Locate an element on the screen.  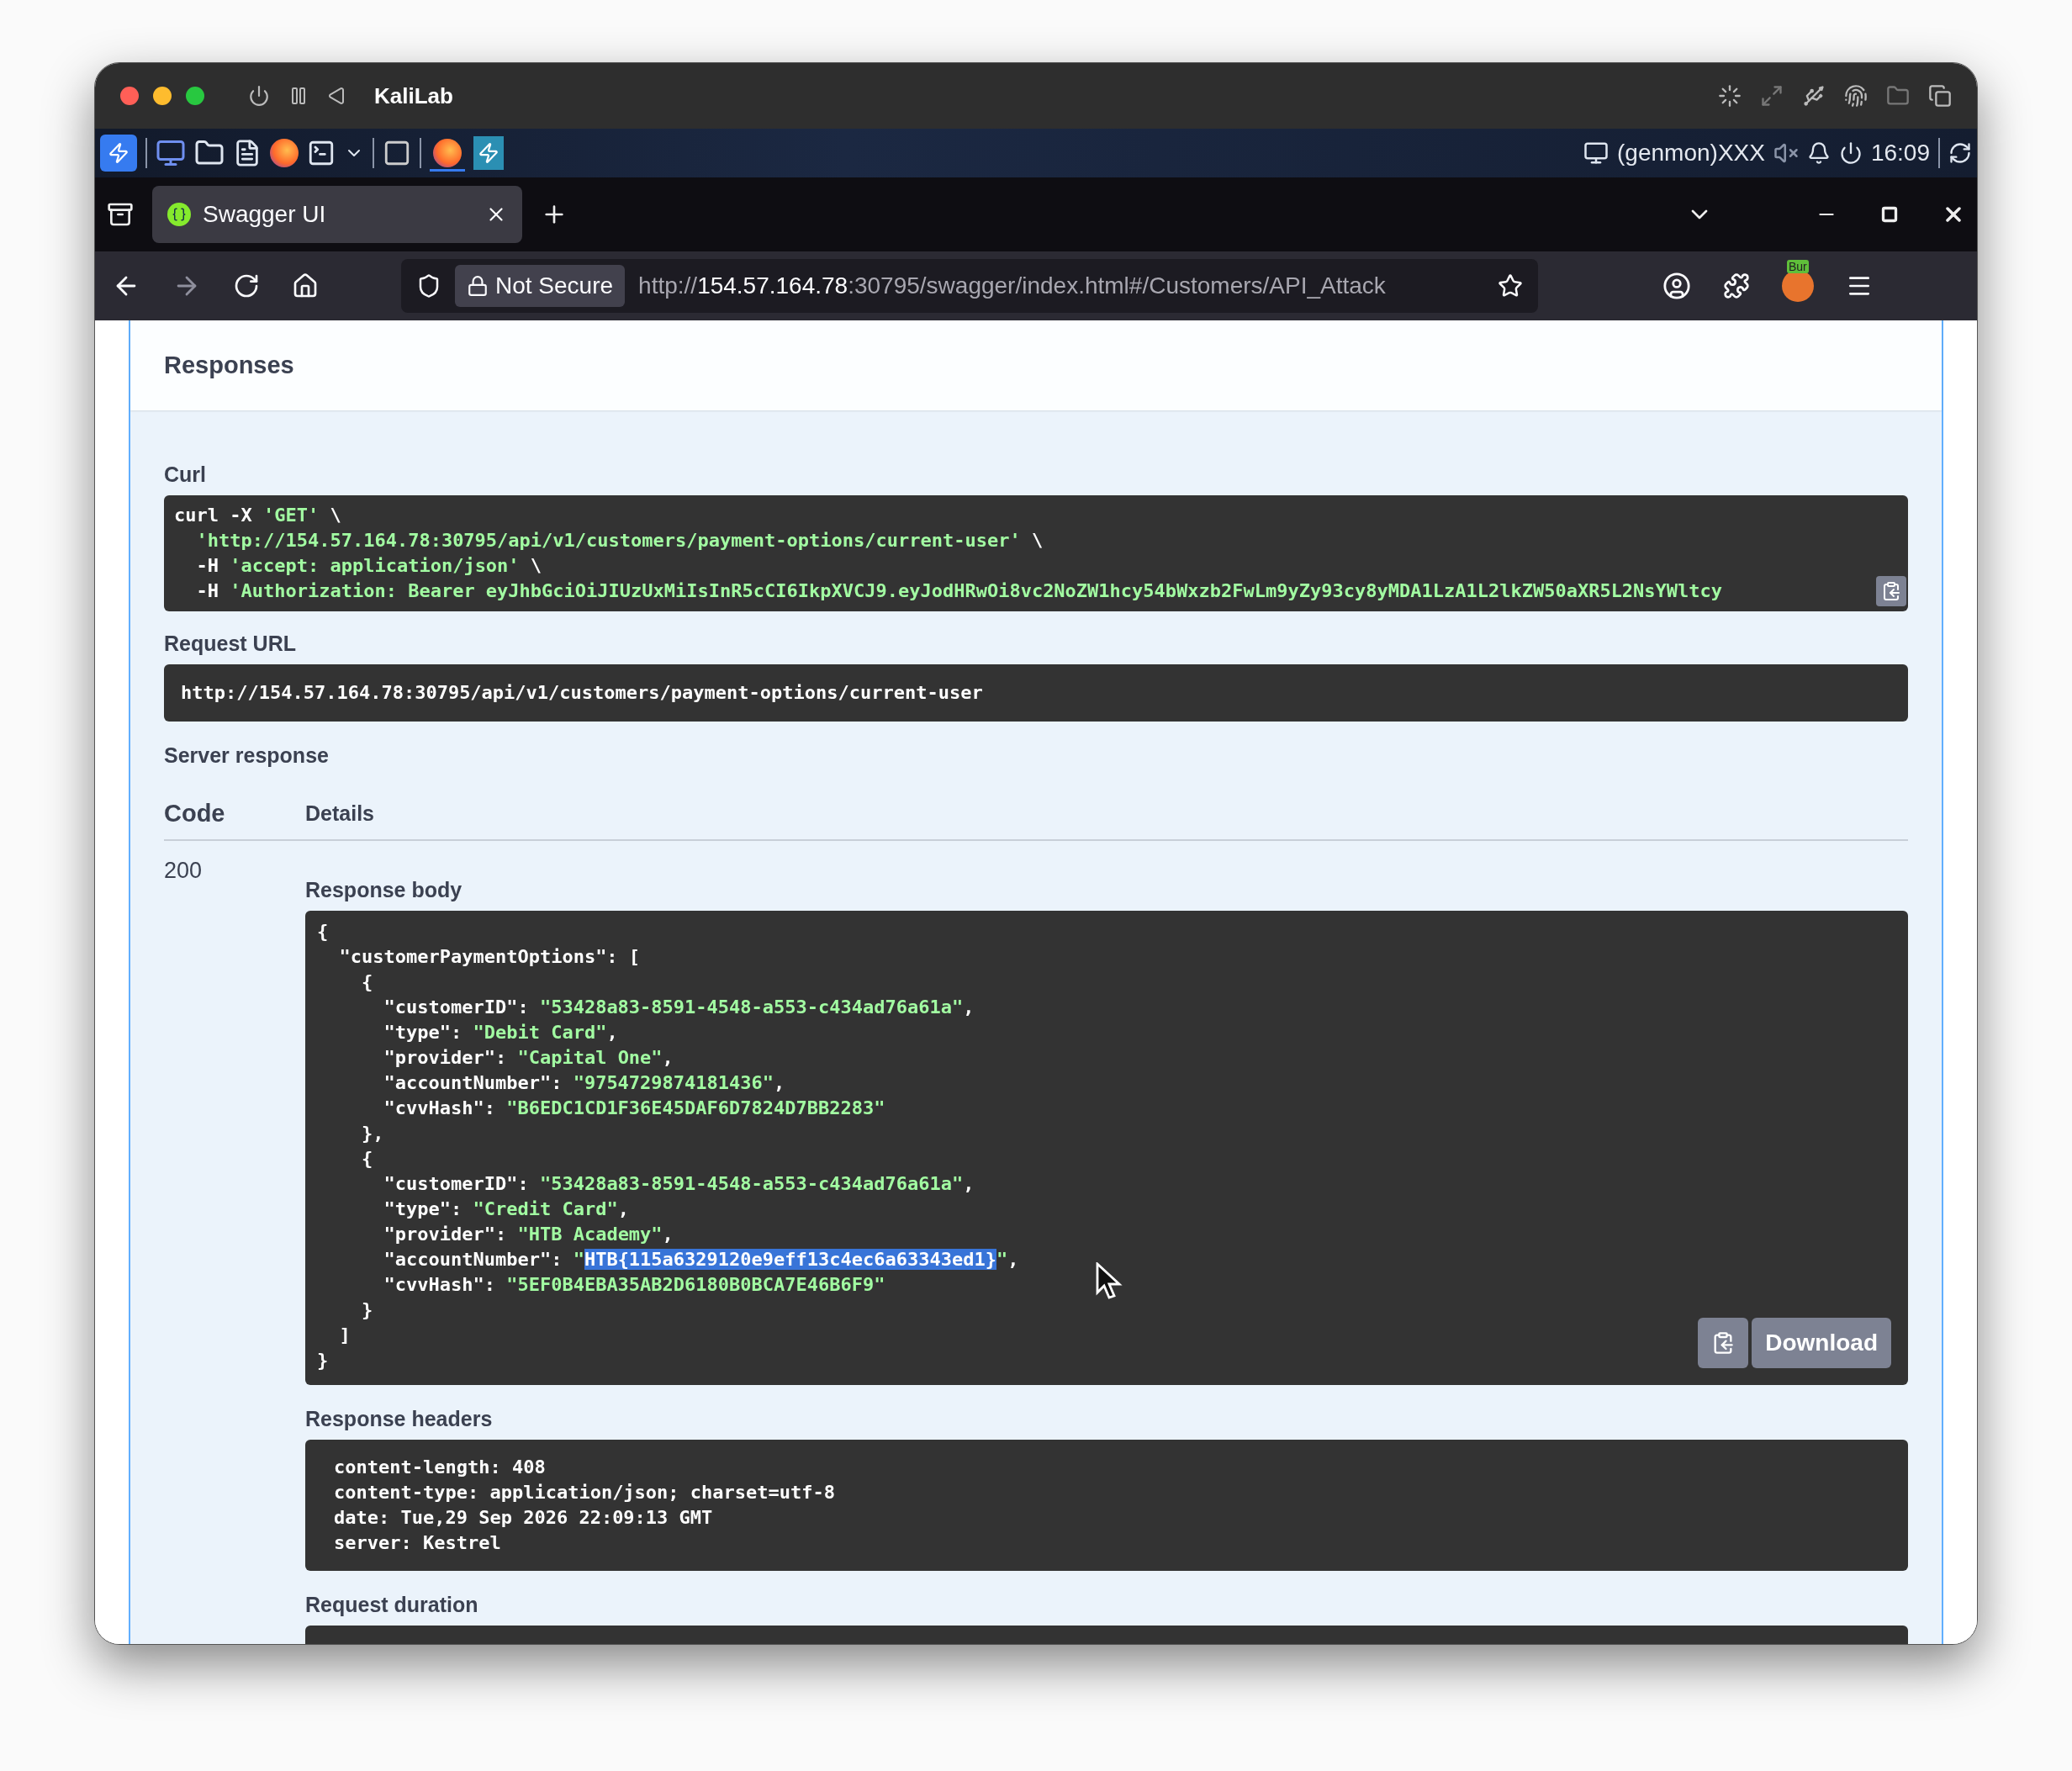
brightness-icon is located at coordinates (1730, 96).